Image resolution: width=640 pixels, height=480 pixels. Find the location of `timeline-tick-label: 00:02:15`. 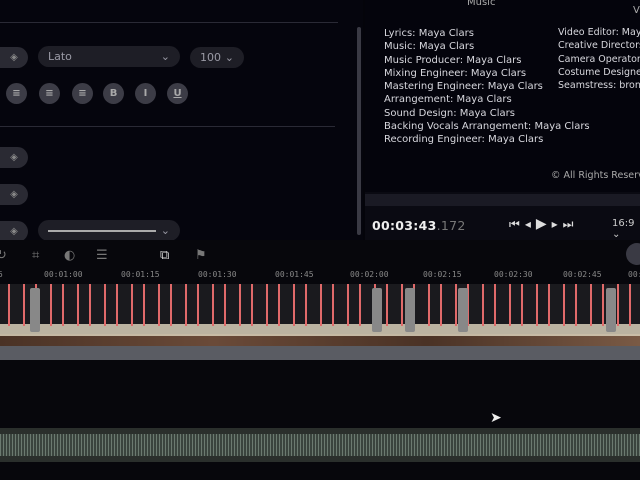

timeline-tick-label: 00:02:15 is located at coordinates (442, 274).